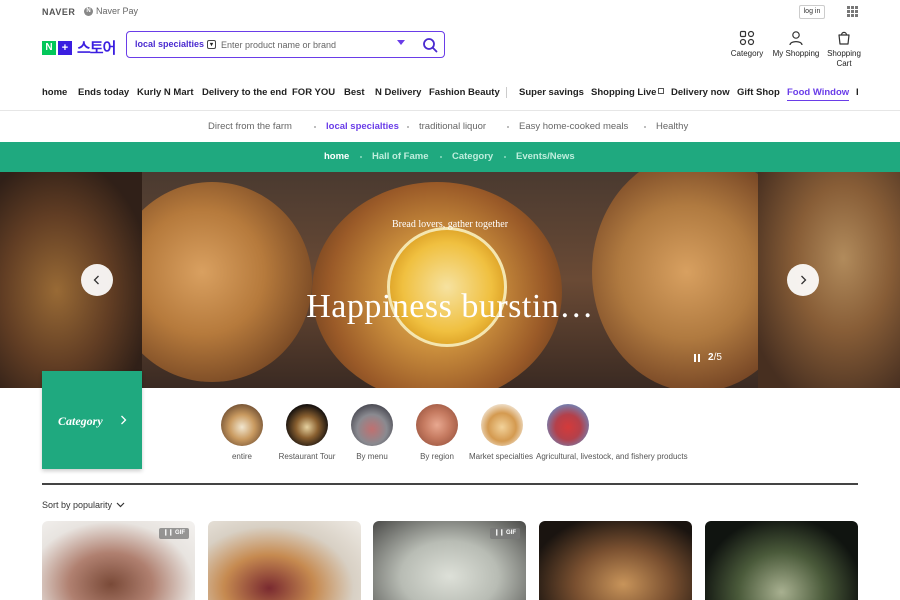 This screenshot has height=600, width=900. I want to click on sort-dropdown: Sort by popularity, so click(83, 505).